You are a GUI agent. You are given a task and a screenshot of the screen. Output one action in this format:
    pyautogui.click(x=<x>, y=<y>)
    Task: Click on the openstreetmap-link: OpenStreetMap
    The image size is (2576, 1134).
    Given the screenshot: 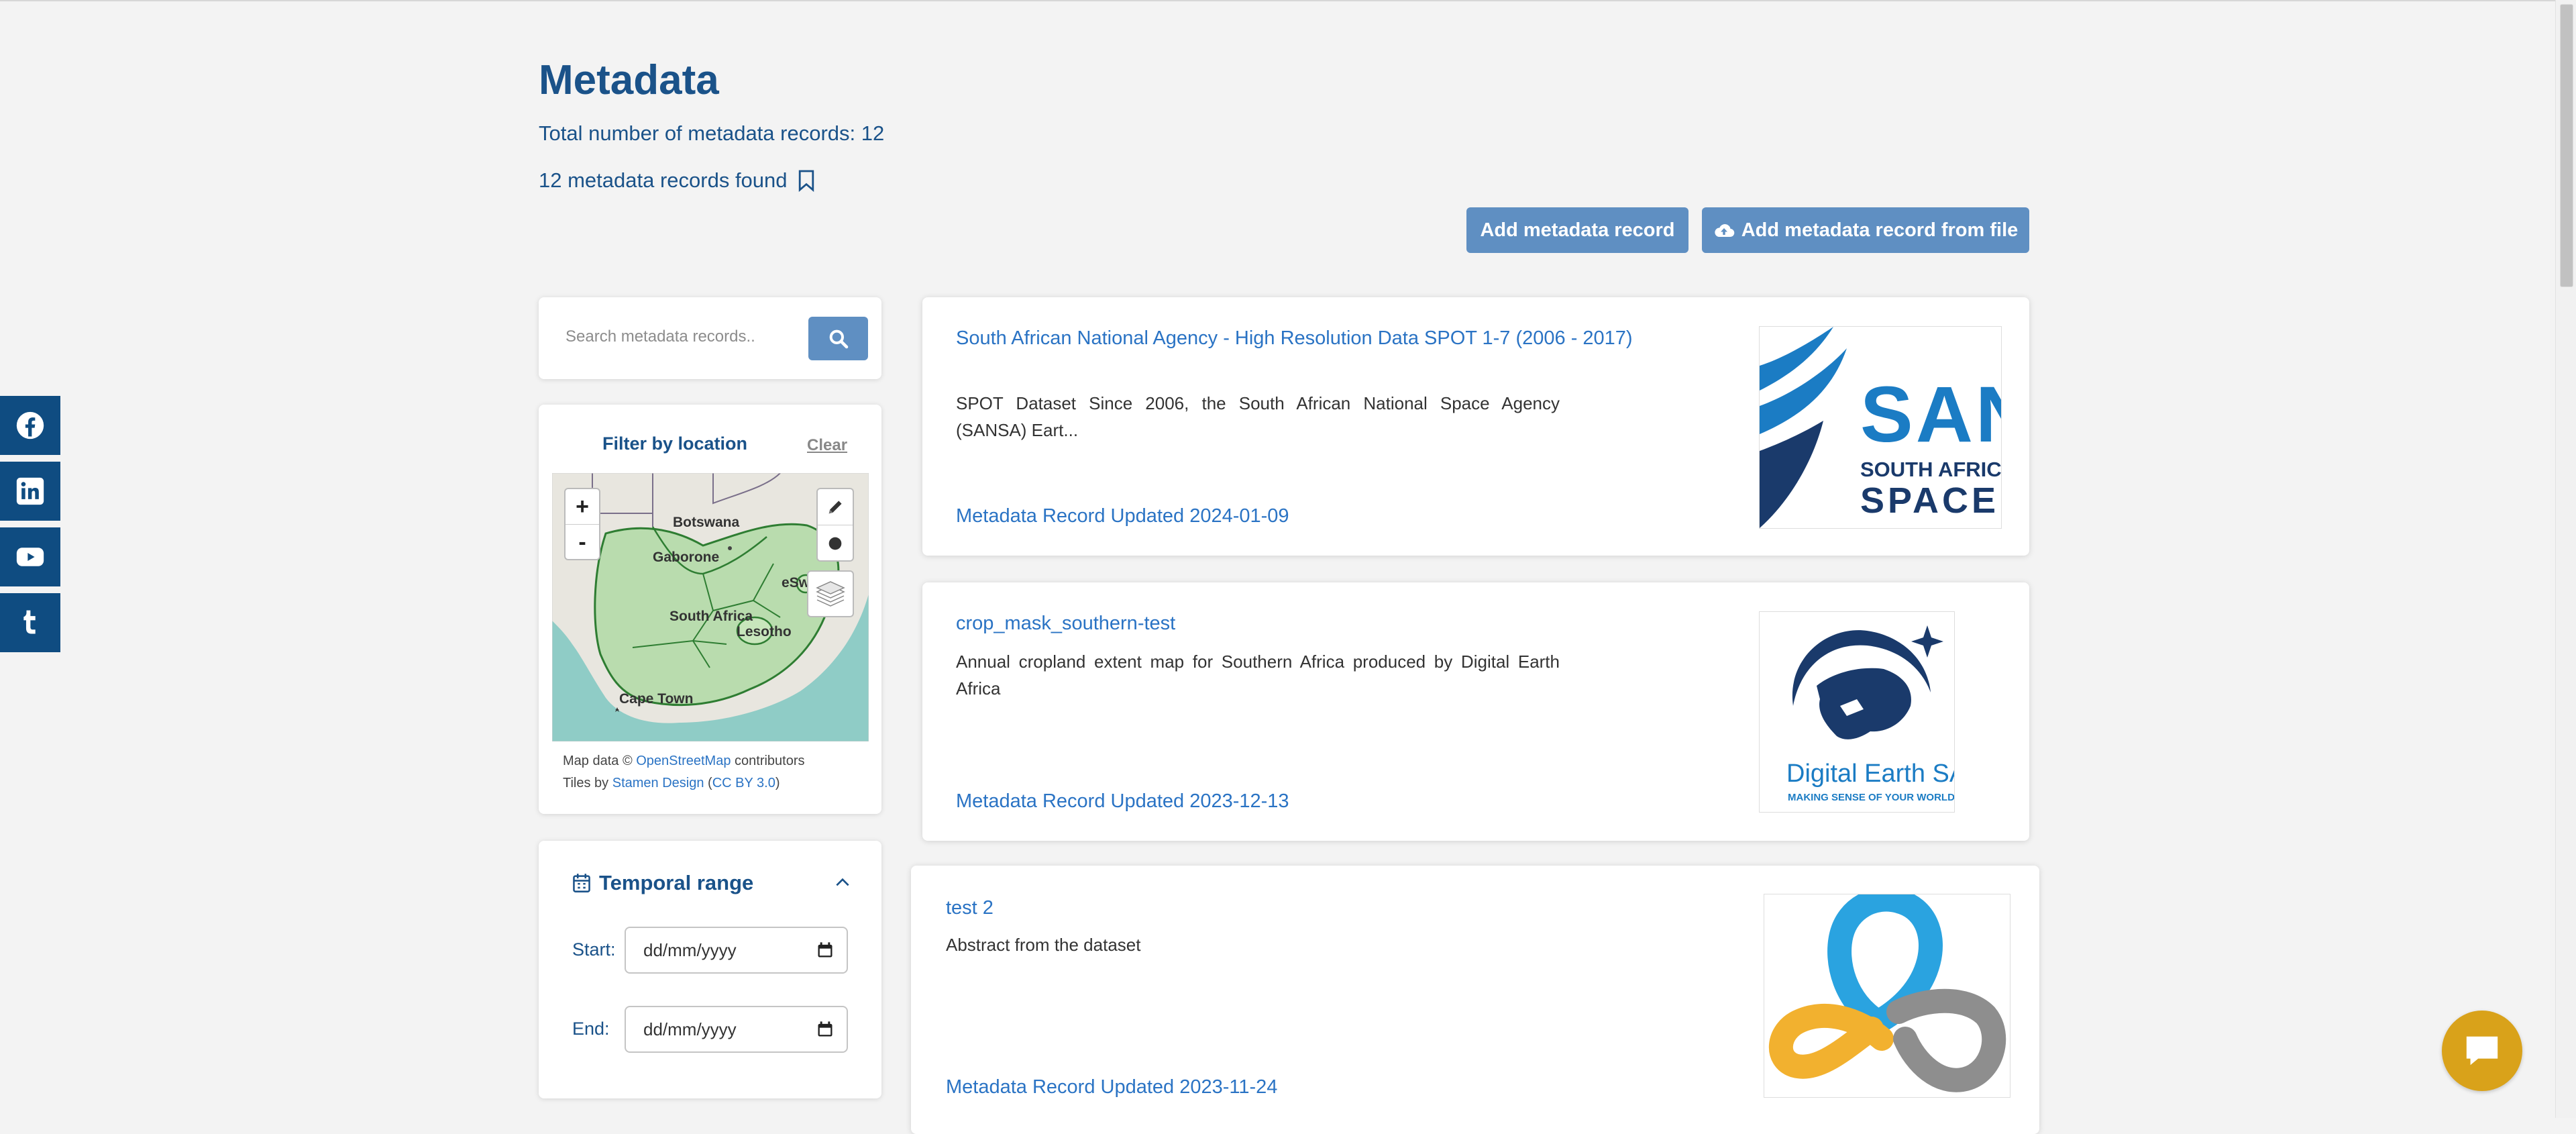 What is the action you would take?
    pyautogui.click(x=683, y=761)
    